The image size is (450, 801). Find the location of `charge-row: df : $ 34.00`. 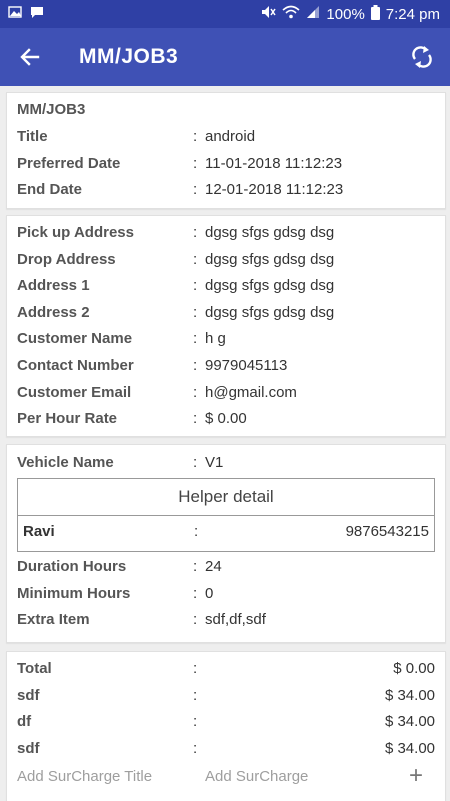

charge-row: df : $ 34.00 is located at coordinates (226, 722).